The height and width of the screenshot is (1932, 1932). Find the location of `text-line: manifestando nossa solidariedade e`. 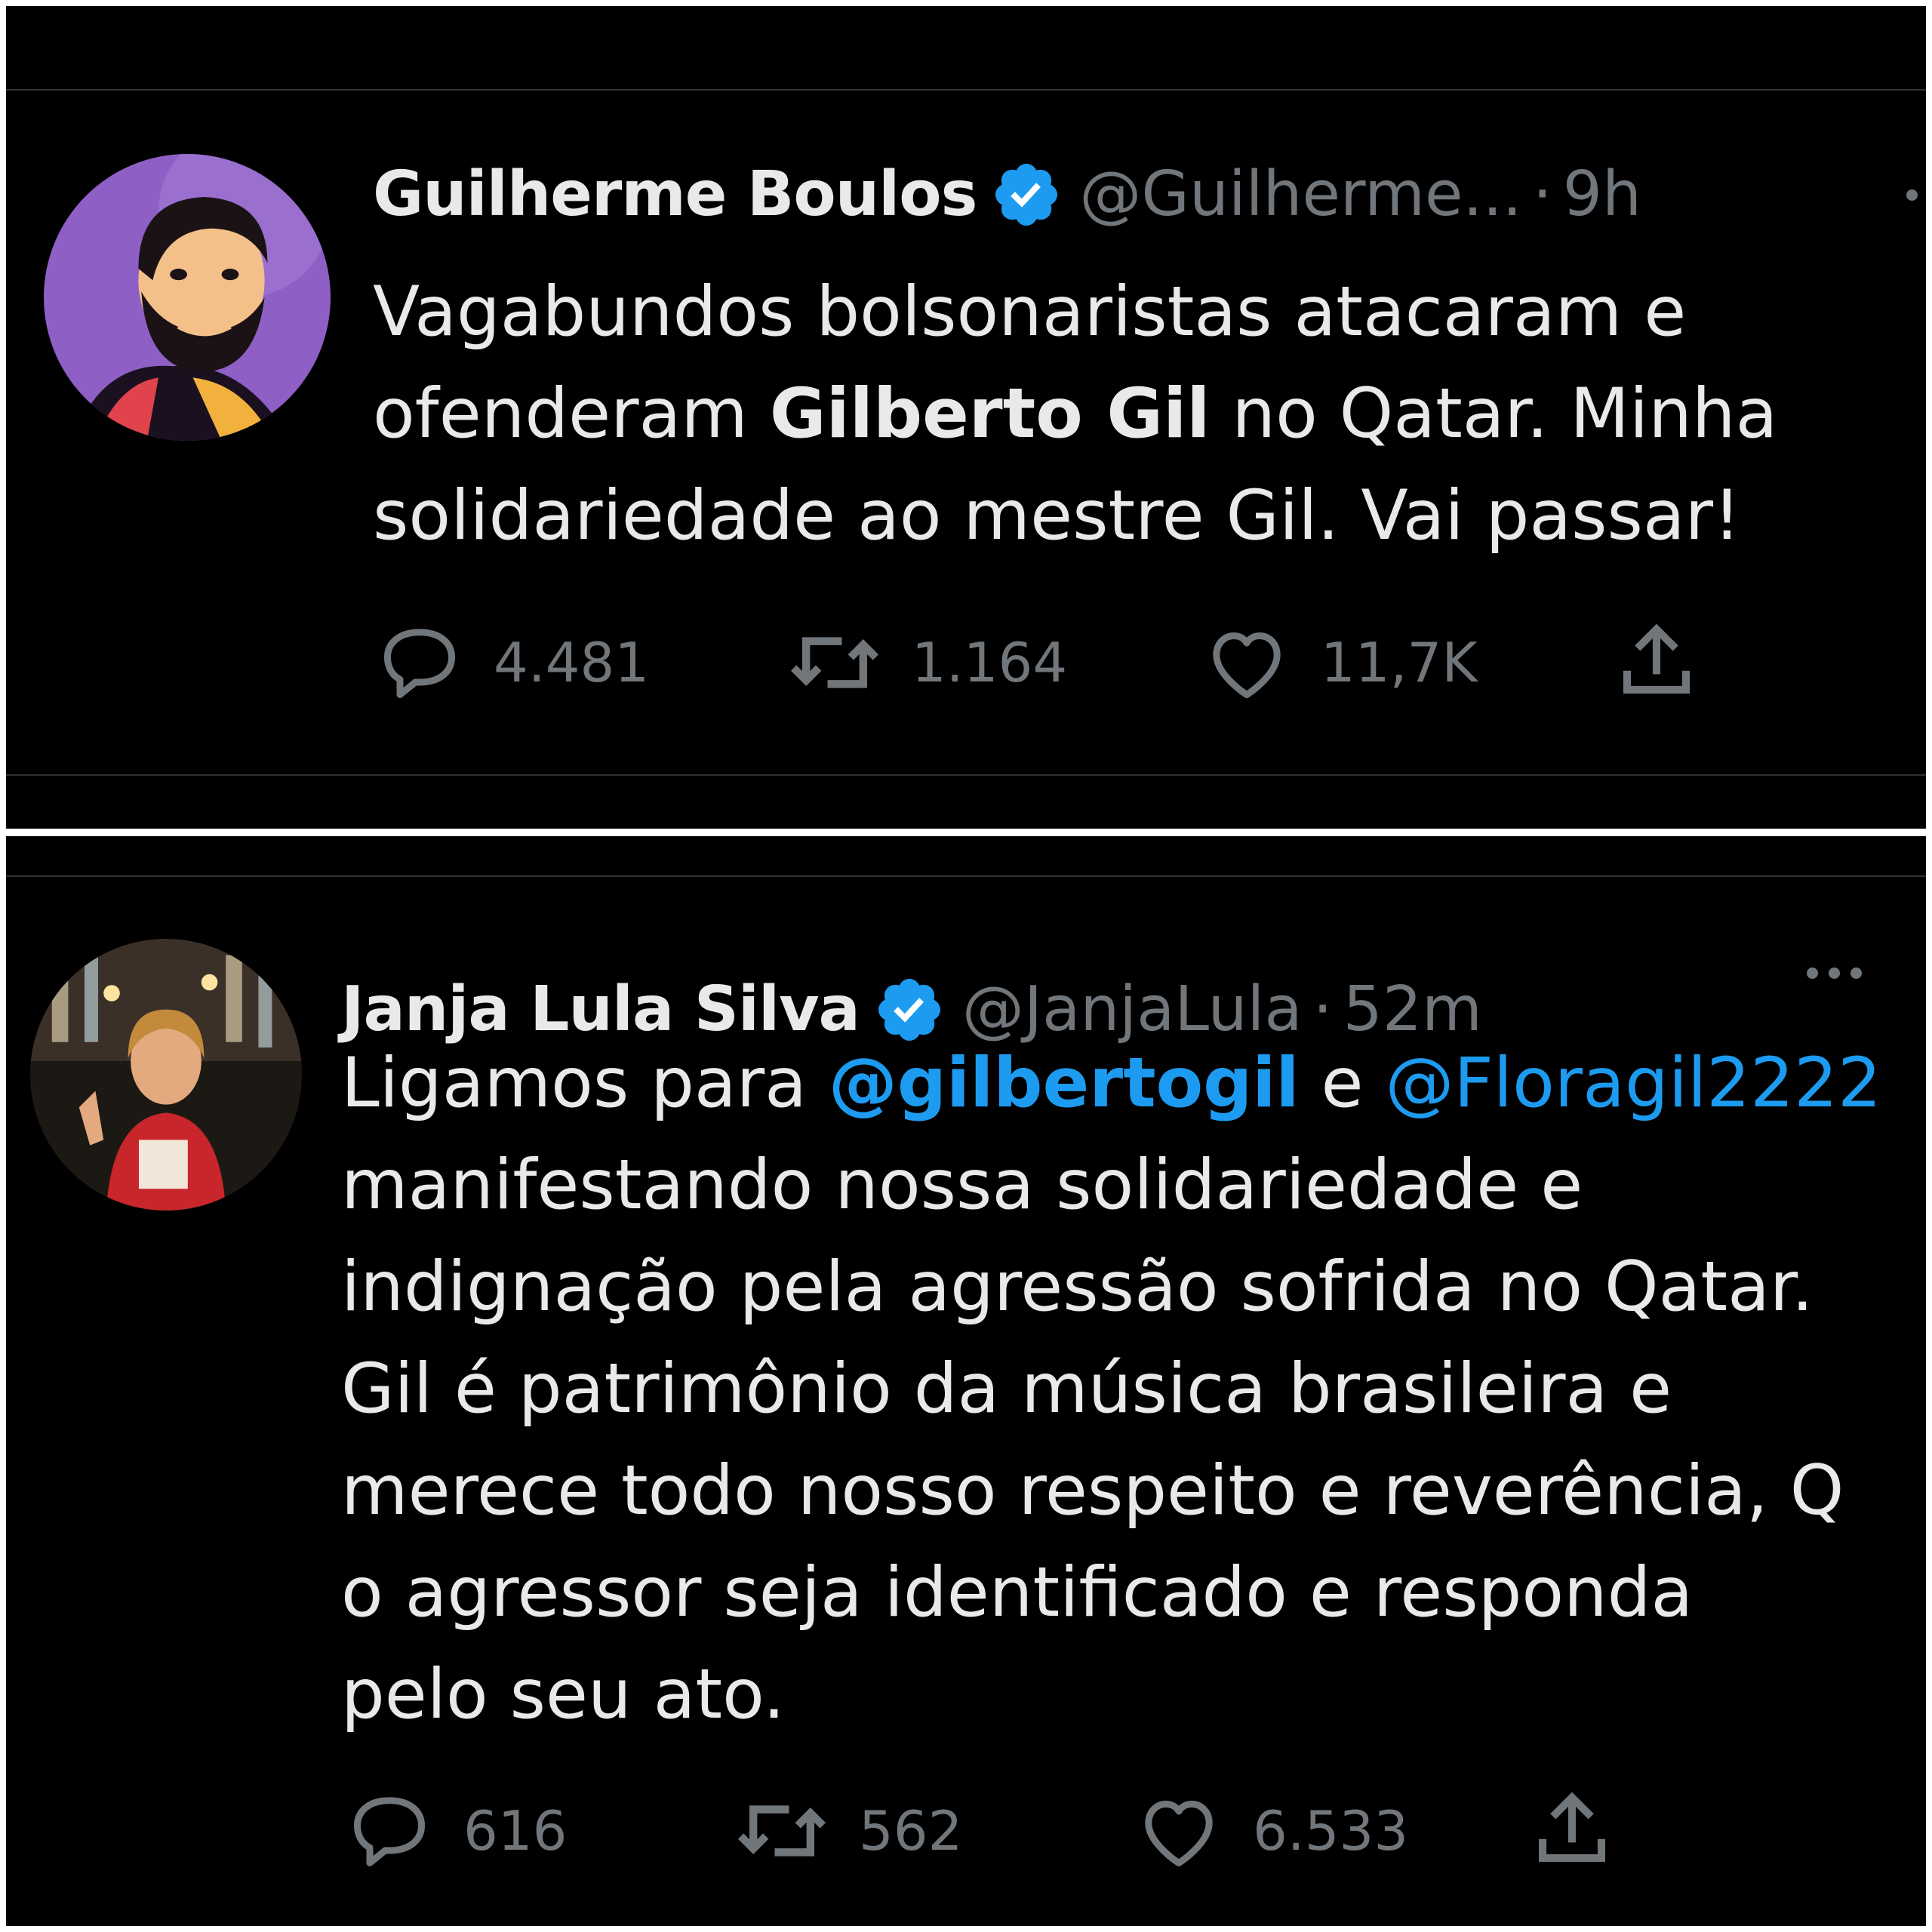

text-line: manifestando nossa solidariedade e is located at coordinates (962, 1185).